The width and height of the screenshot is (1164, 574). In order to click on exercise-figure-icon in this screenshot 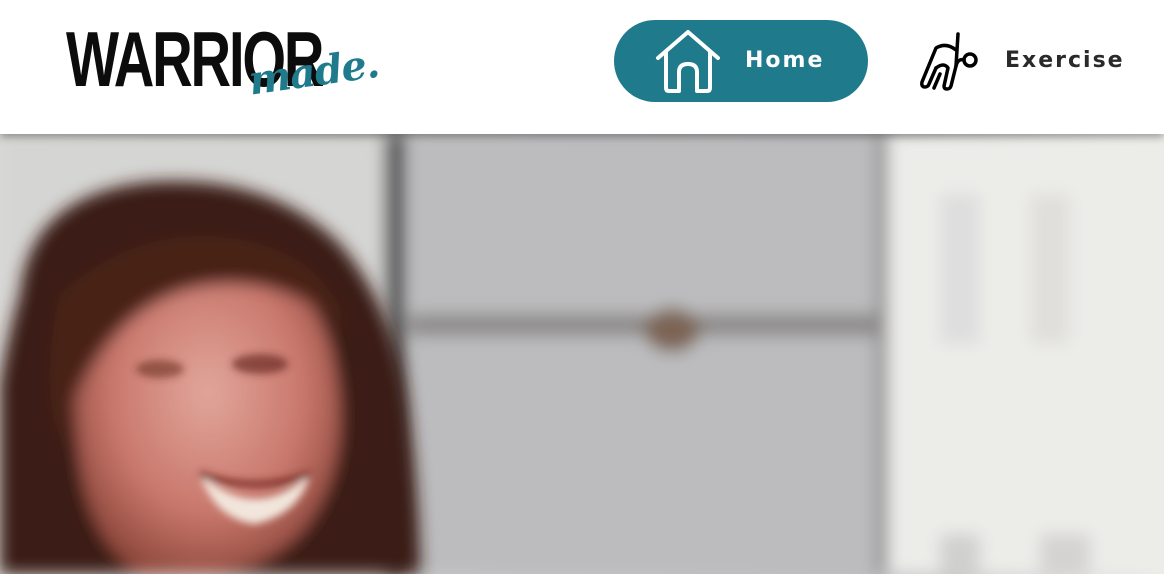, I will do `click(949, 61)`.